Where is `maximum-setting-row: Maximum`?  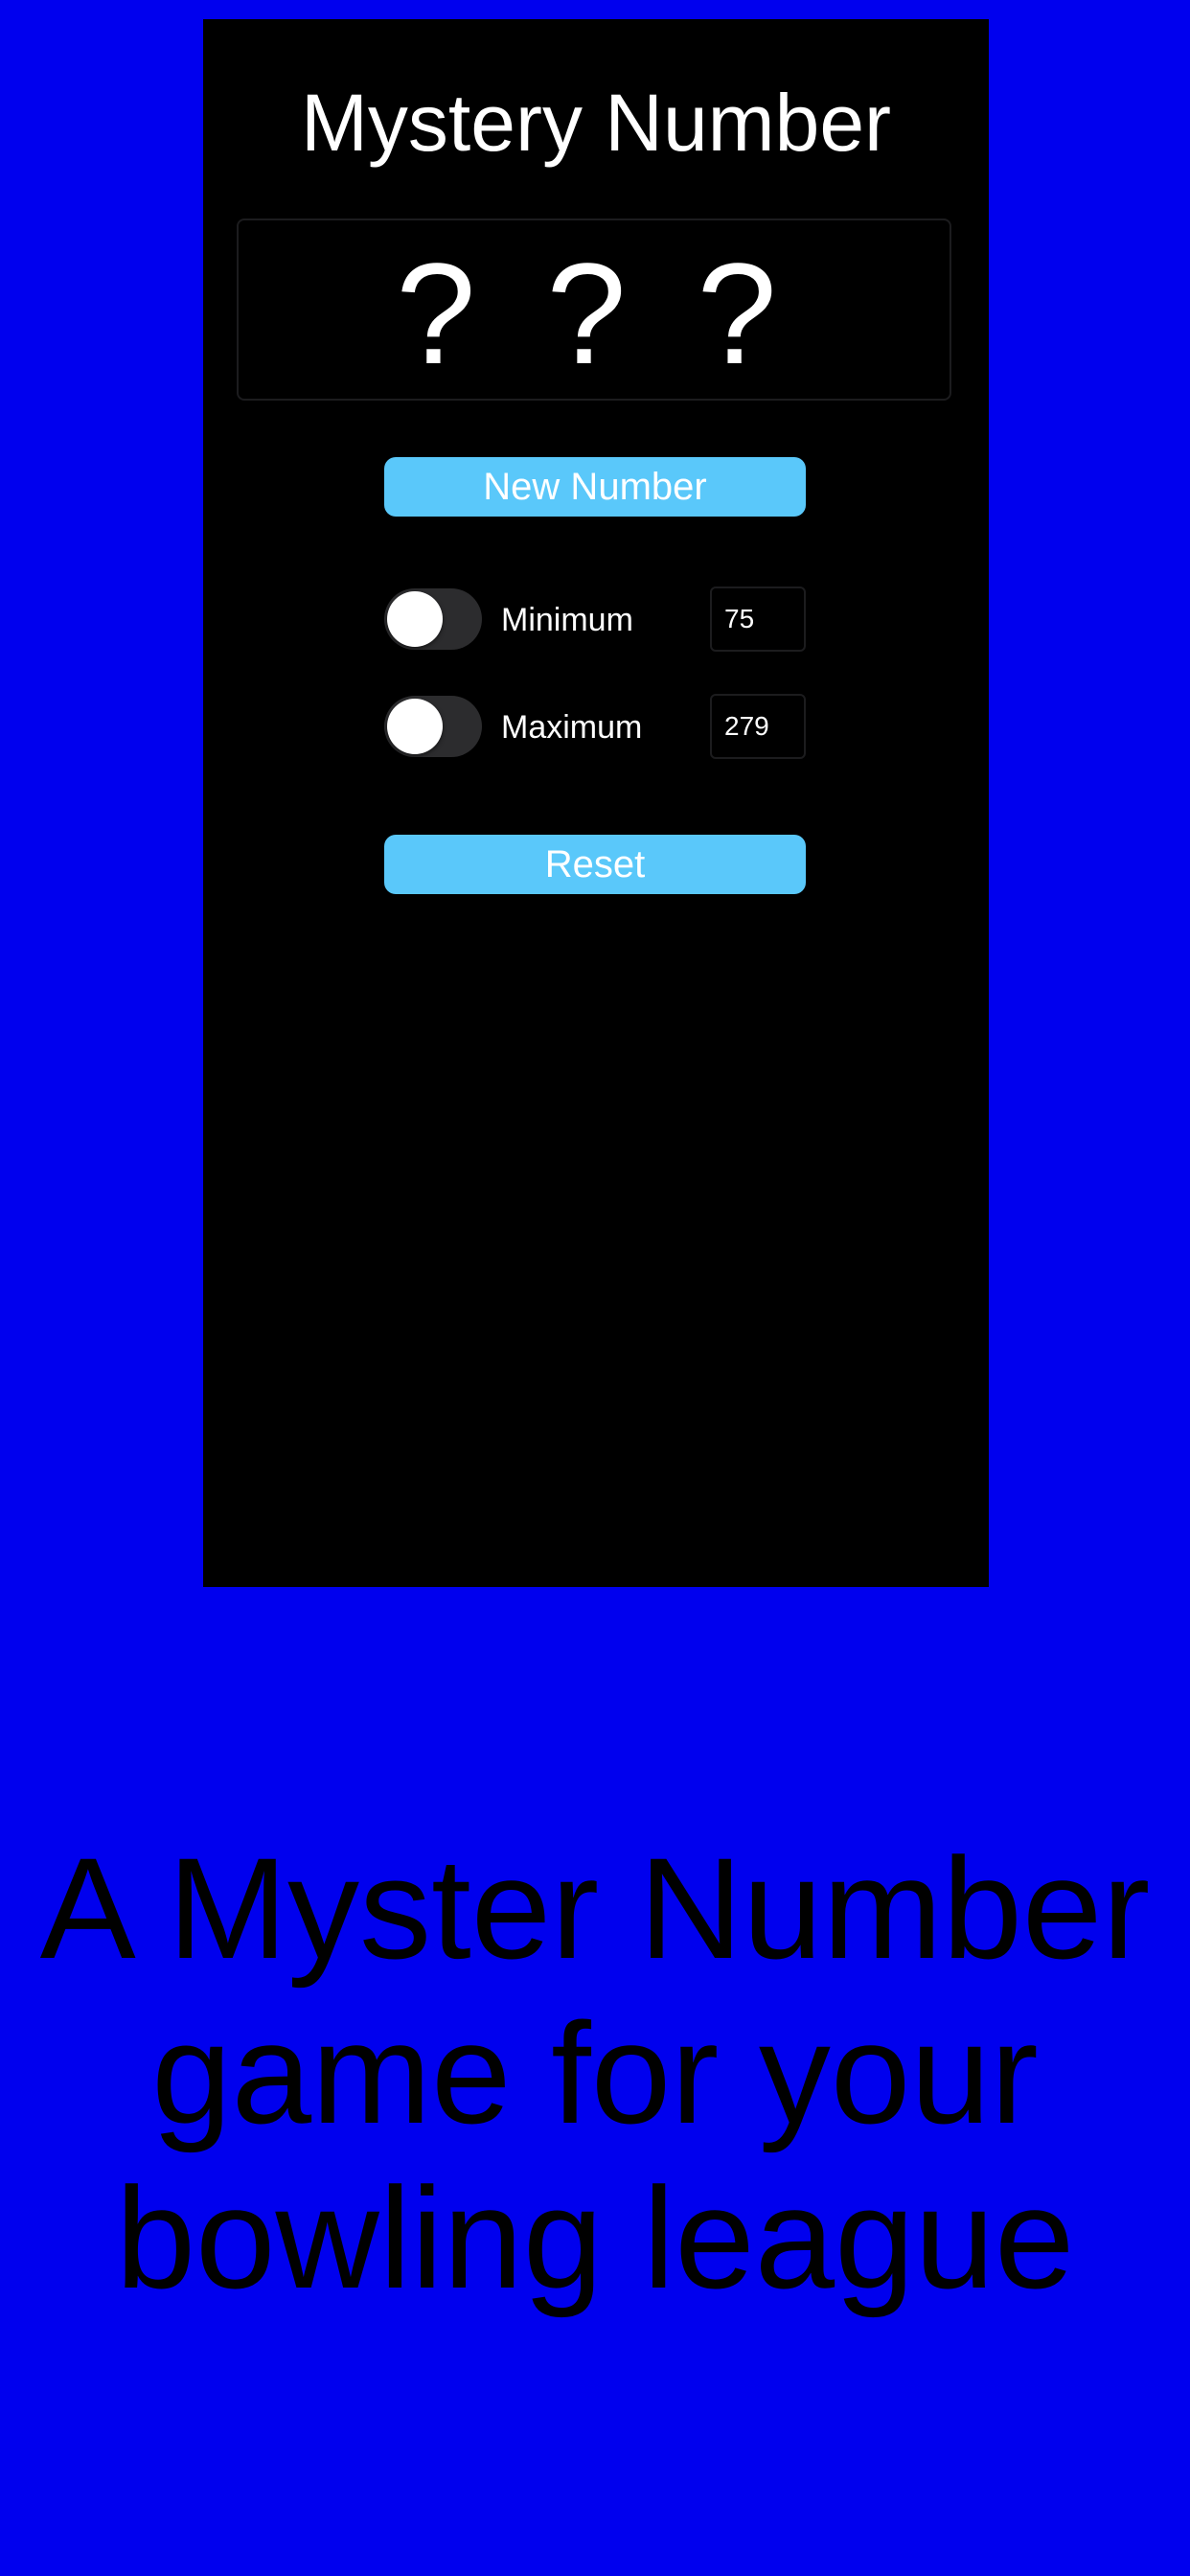
maximum-setting-row: Maximum is located at coordinates (595, 727).